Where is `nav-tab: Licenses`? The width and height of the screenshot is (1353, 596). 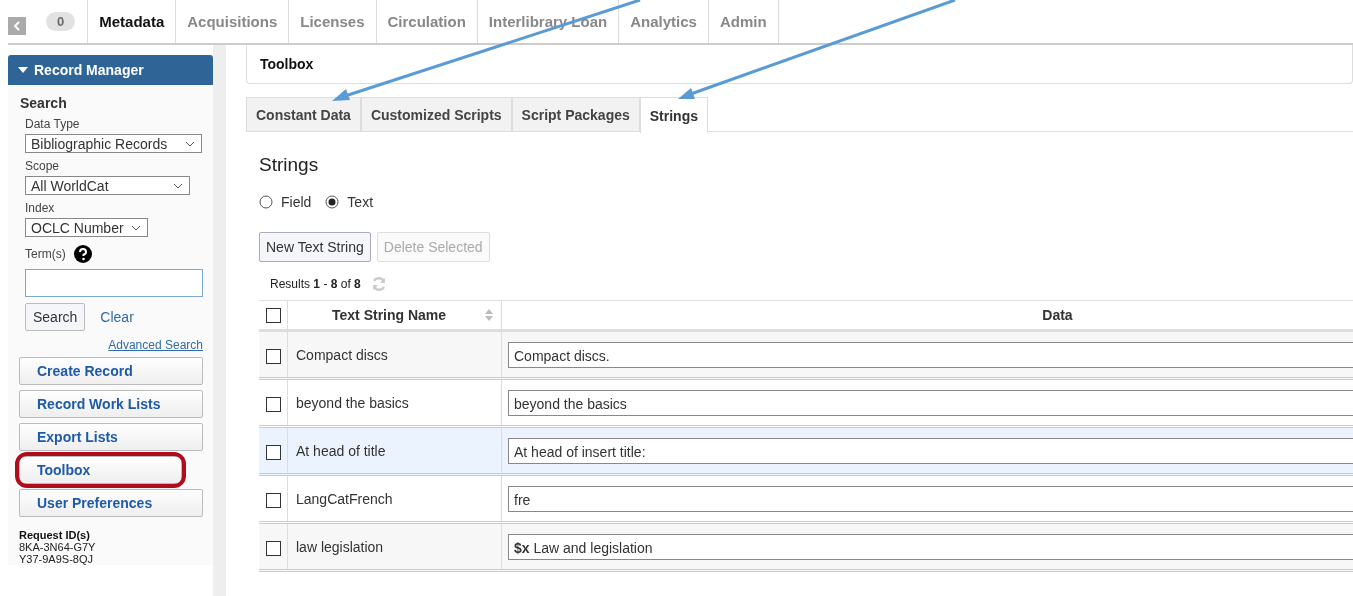
nav-tab: Licenses is located at coordinates (333, 21).